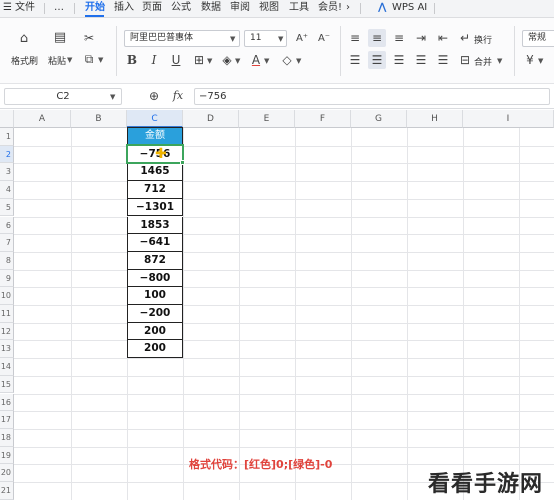  I want to click on justify-icon: ☰, so click(421, 60).